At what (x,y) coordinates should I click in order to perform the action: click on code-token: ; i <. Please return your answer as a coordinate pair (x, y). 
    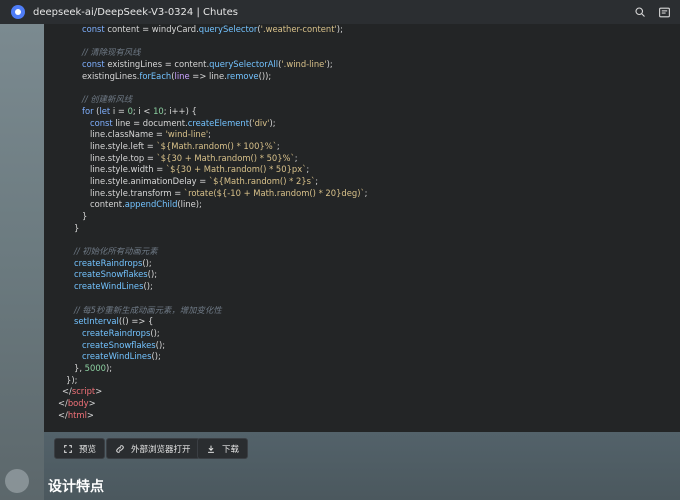
    Looking at the image, I should click on (143, 110).